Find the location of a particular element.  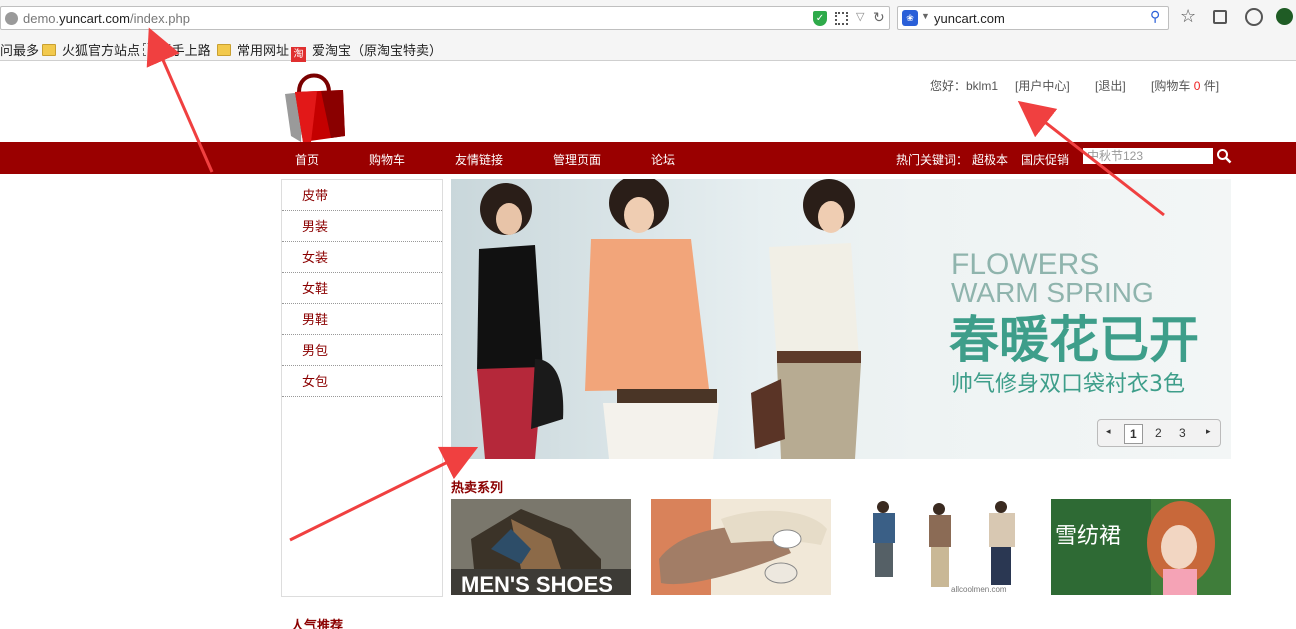

nav-forum: 论坛 is located at coordinates (663, 159).